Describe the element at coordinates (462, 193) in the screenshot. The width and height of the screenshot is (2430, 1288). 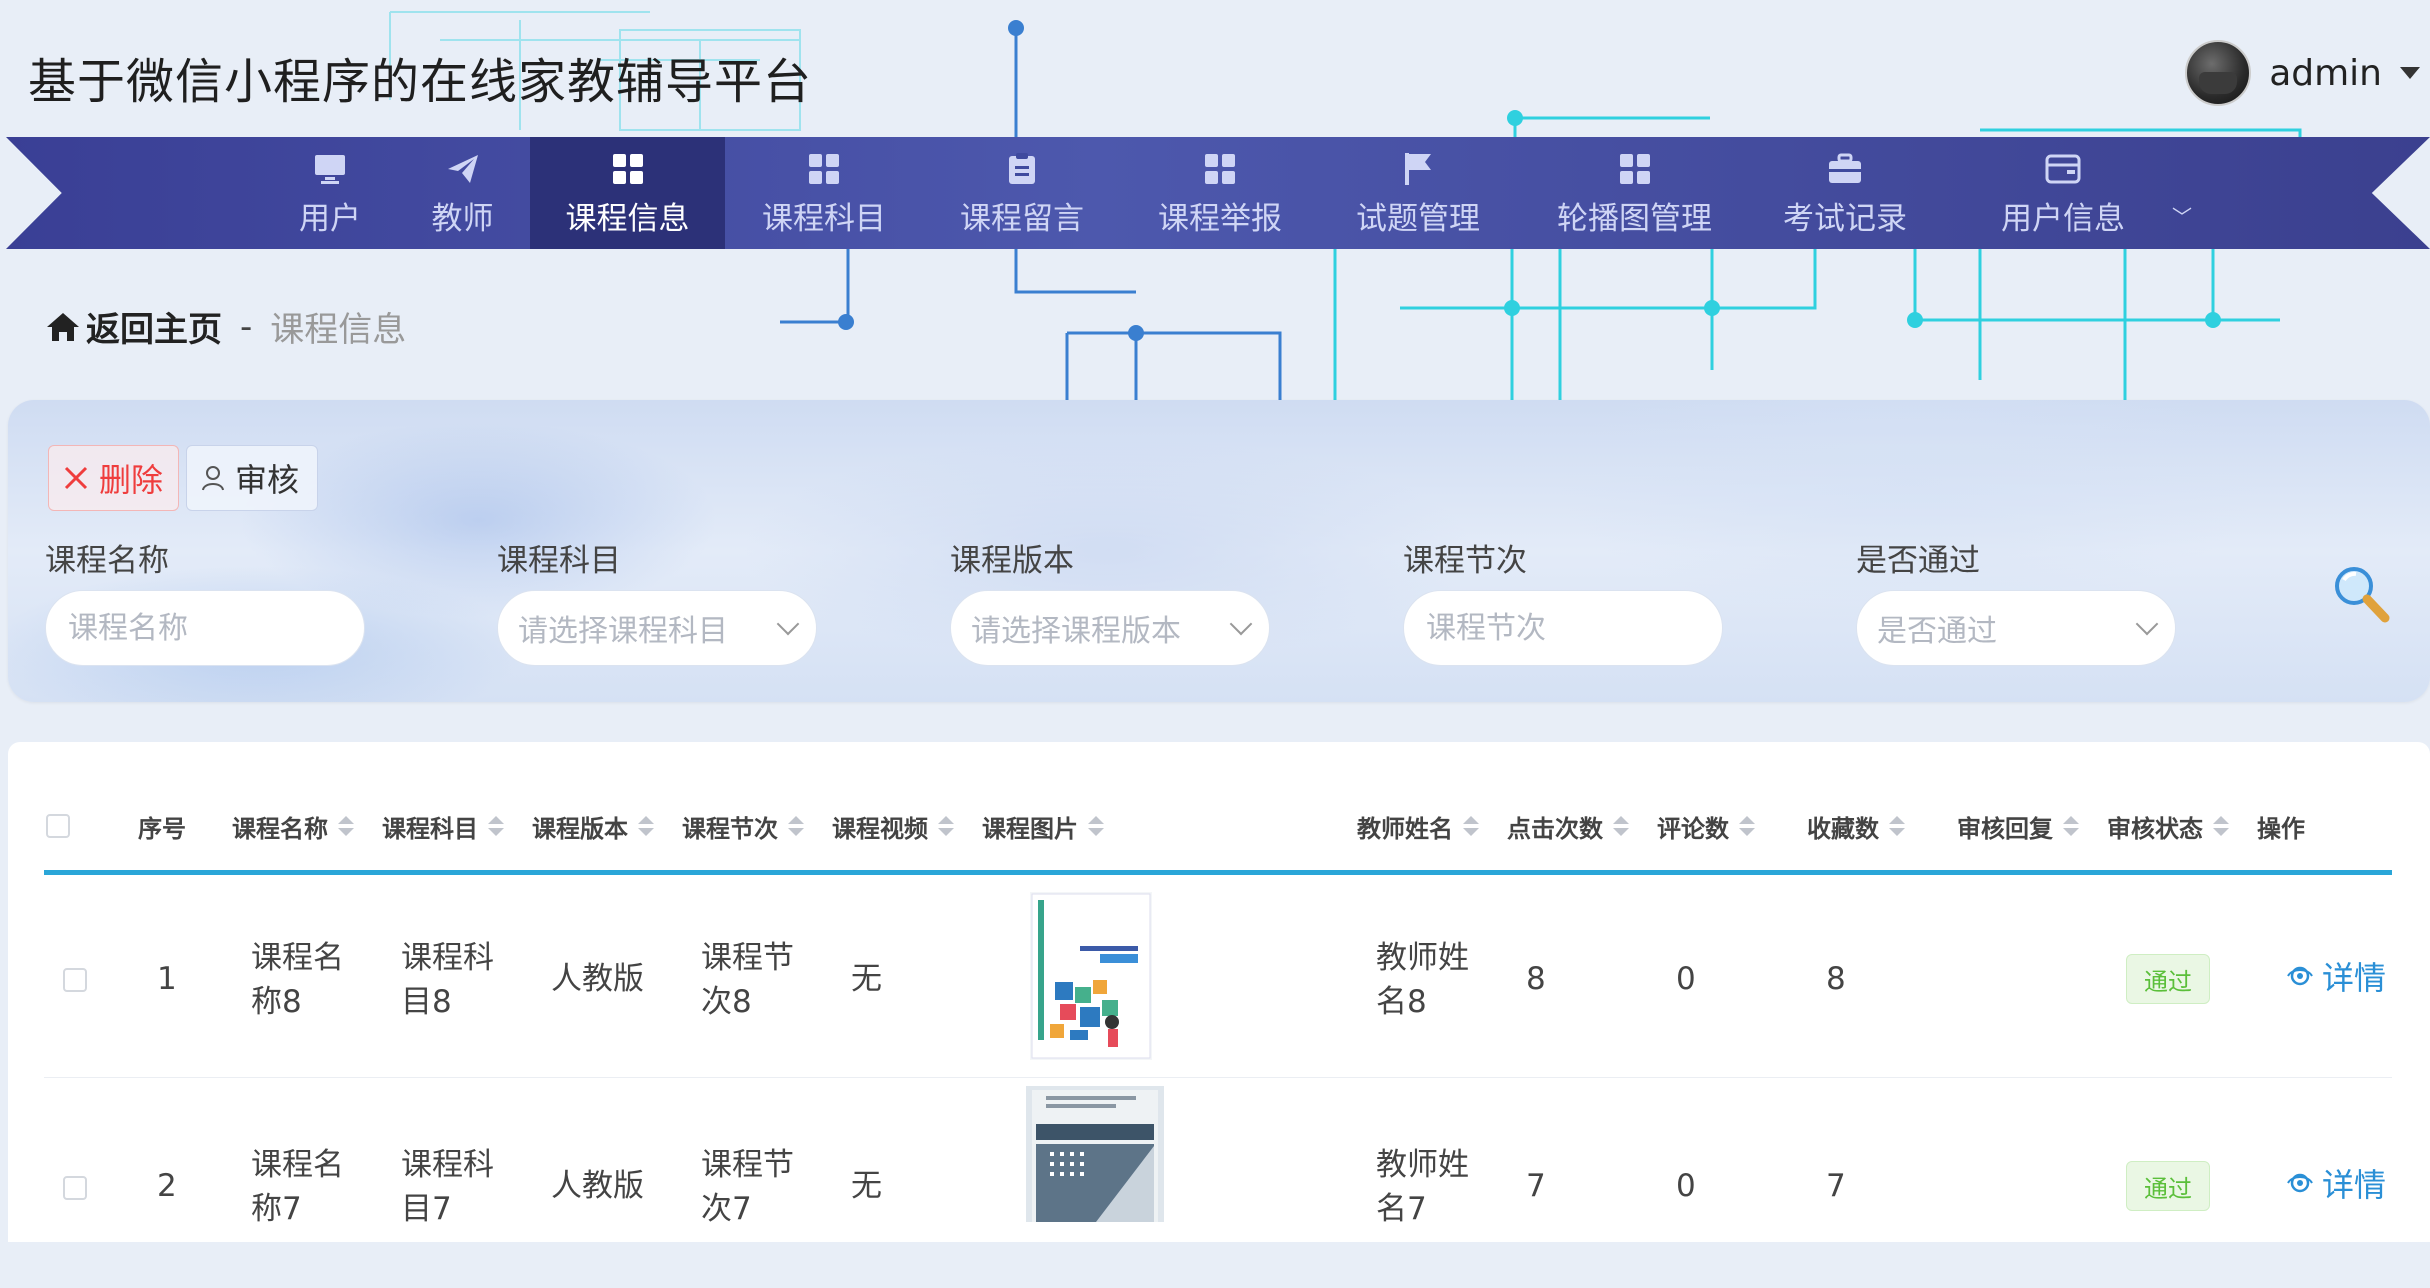
I see `nav-item-teacher: 教师` at that location.